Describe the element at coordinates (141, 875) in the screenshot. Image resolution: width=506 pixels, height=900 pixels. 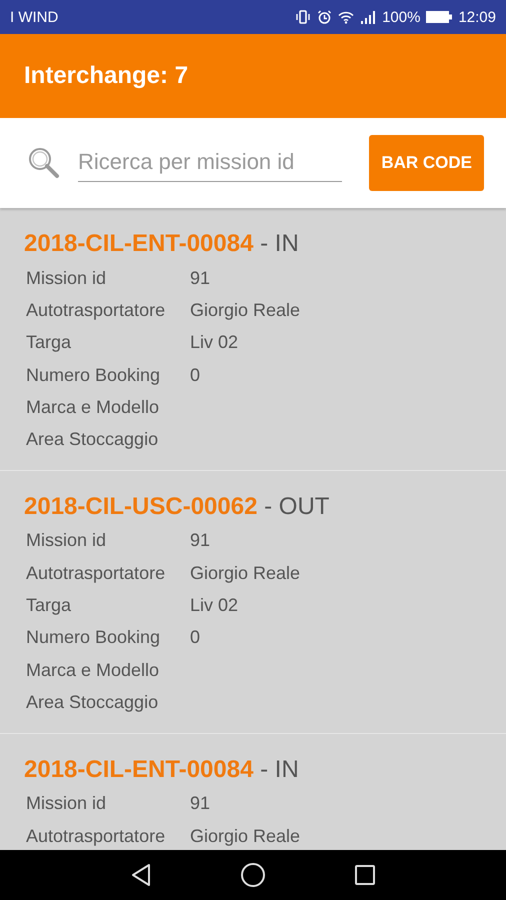
I see `back-icon` at that location.